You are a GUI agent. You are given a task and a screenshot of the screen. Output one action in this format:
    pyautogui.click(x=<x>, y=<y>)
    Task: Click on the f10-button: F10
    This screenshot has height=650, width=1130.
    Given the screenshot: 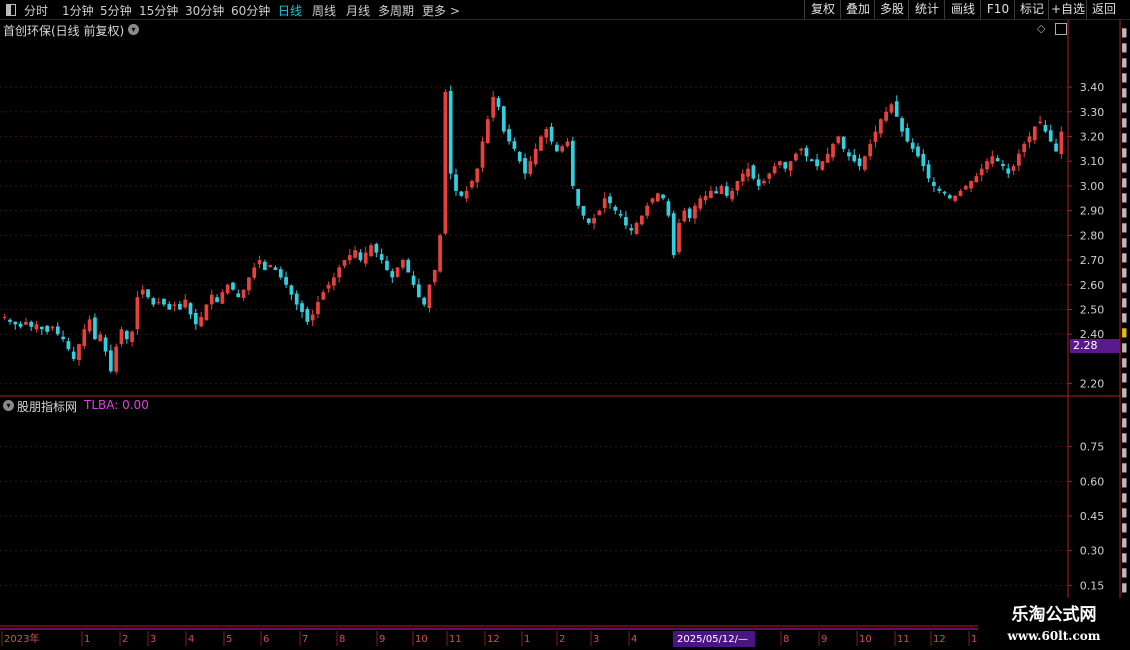 What is the action you would take?
    pyautogui.click(x=997, y=9)
    